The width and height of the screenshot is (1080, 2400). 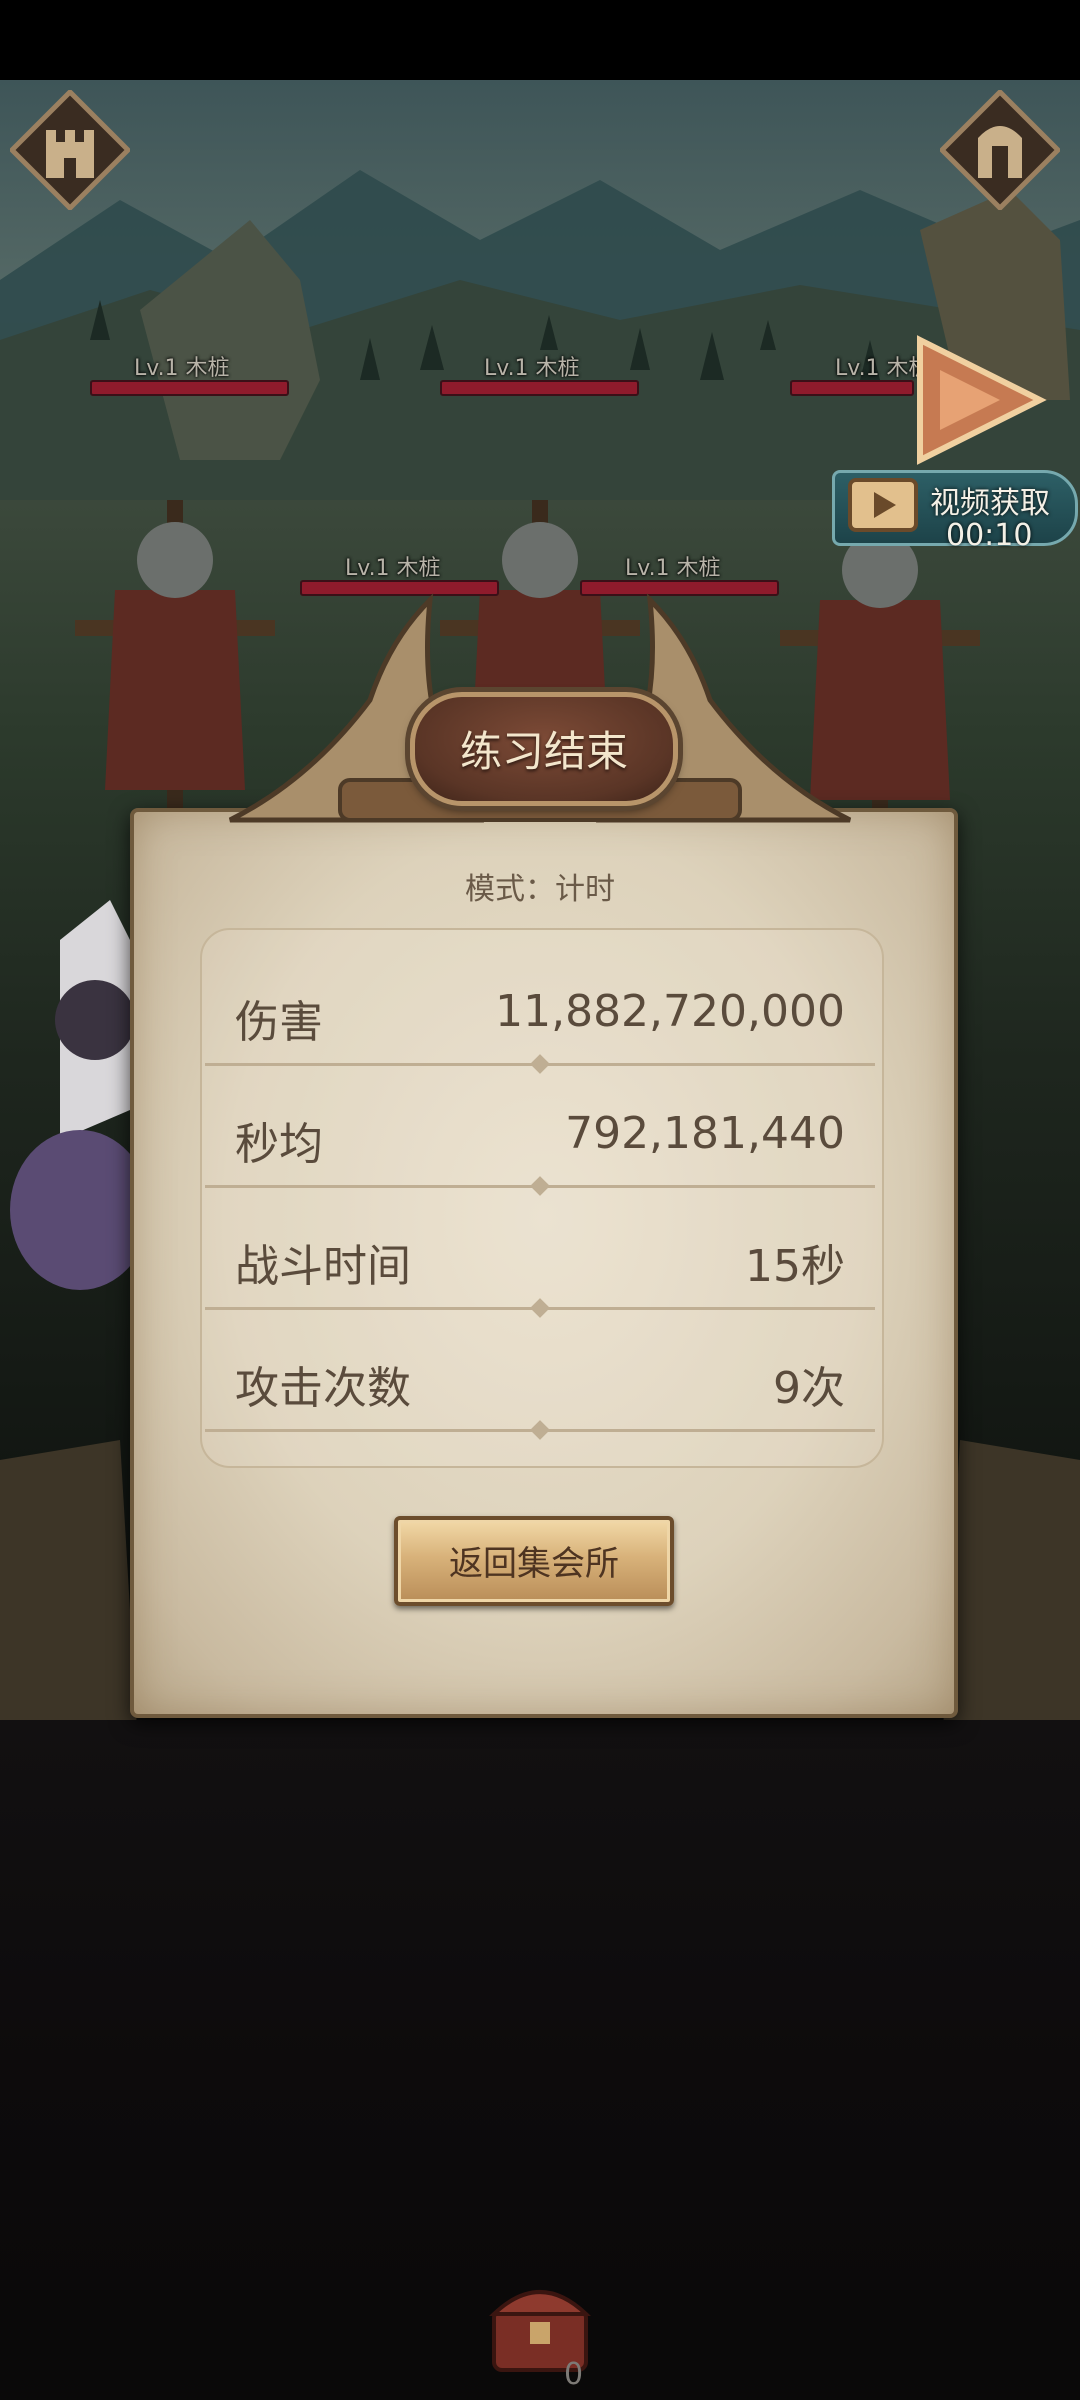 I want to click on castle-button, so click(x=70, y=150).